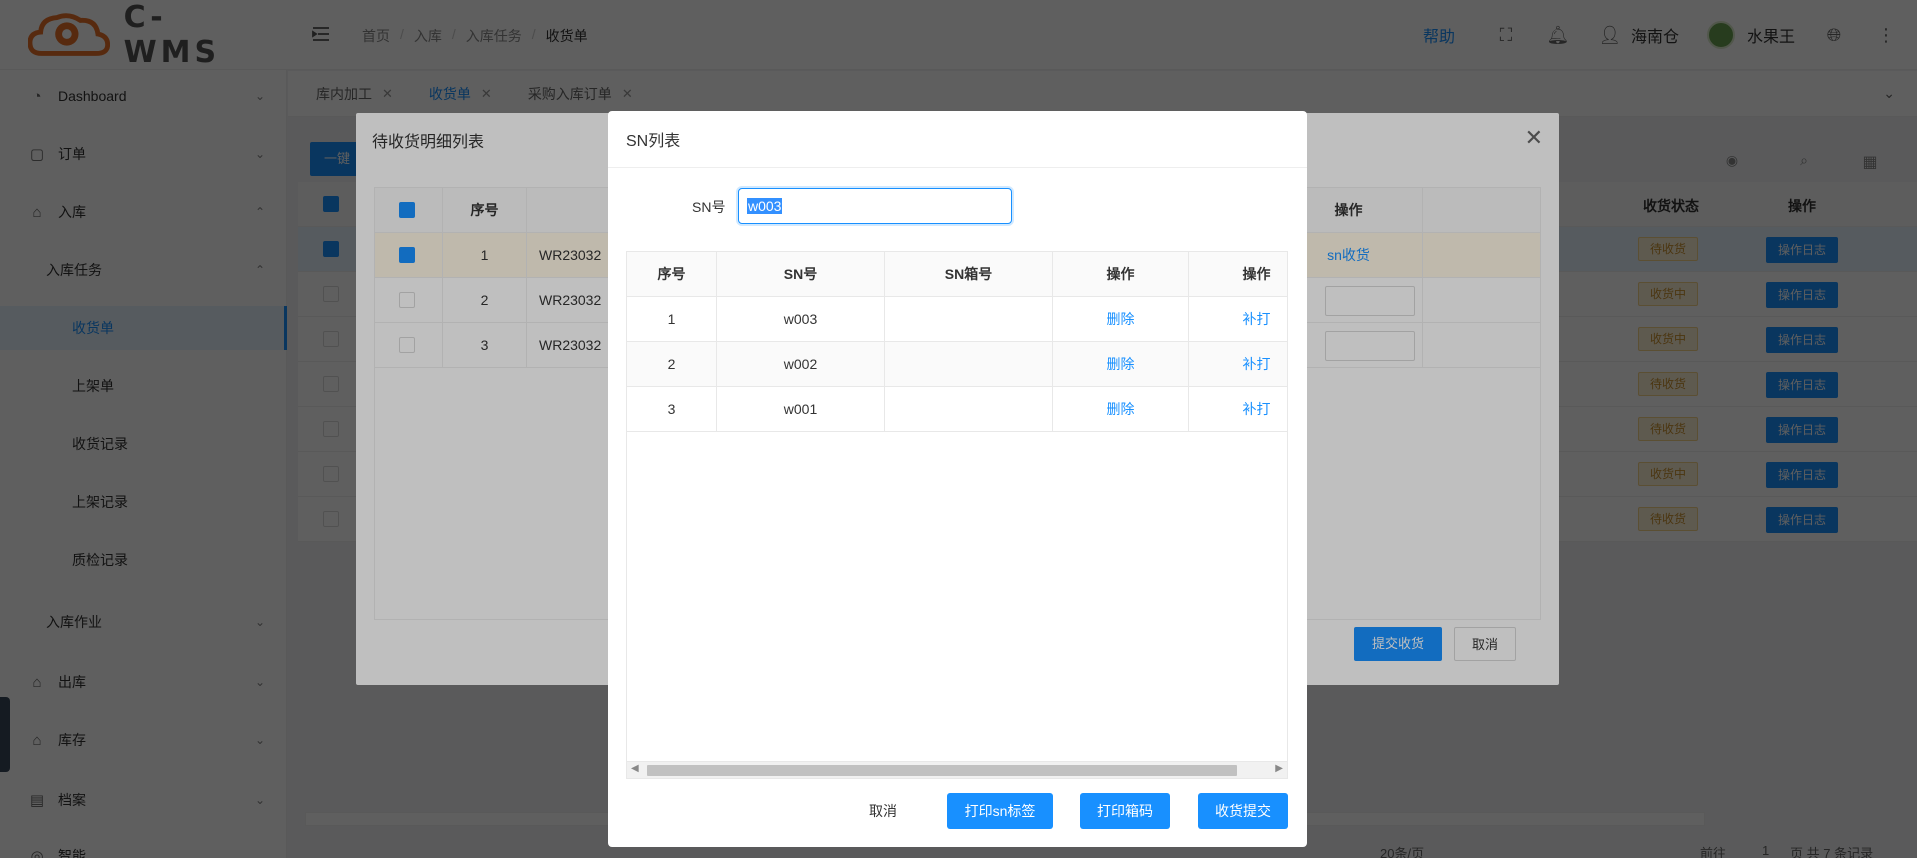 The width and height of the screenshot is (1917, 858). I want to click on table-row: 3 w001 删除 补打, so click(957, 409).